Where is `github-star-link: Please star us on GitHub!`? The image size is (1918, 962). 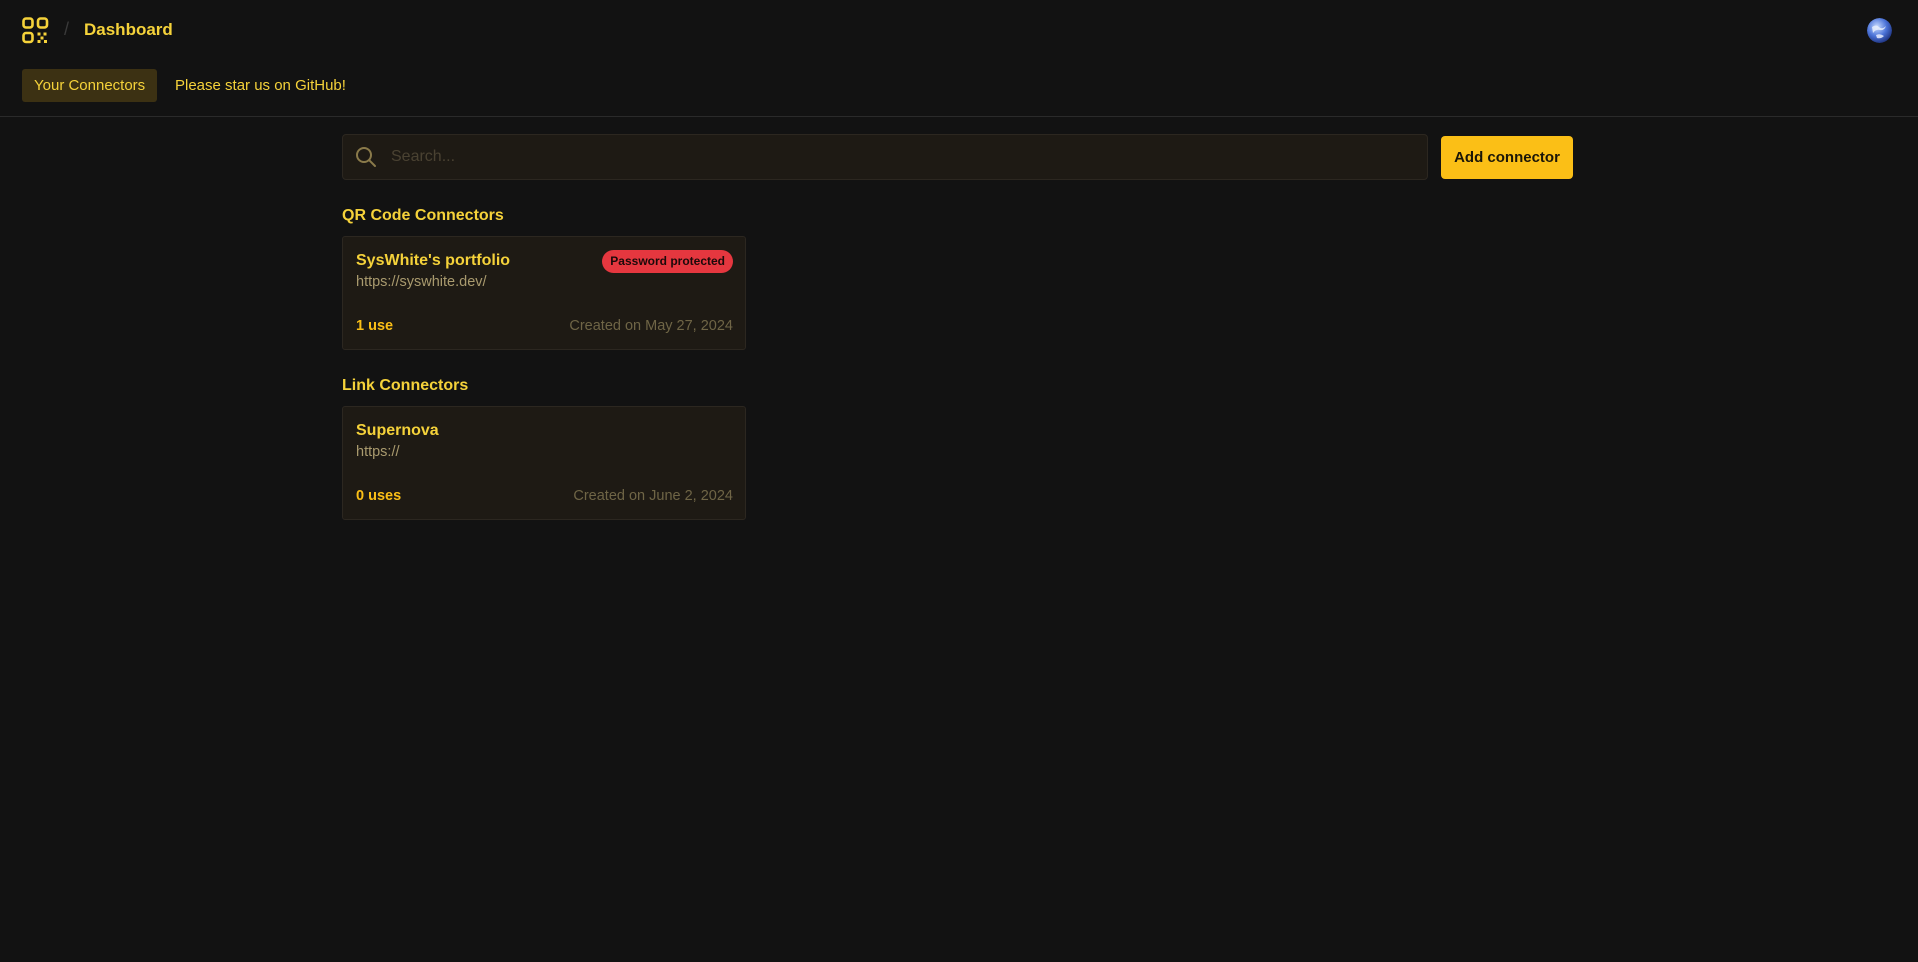
github-star-link: Please star us on GitHub! is located at coordinates (260, 85).